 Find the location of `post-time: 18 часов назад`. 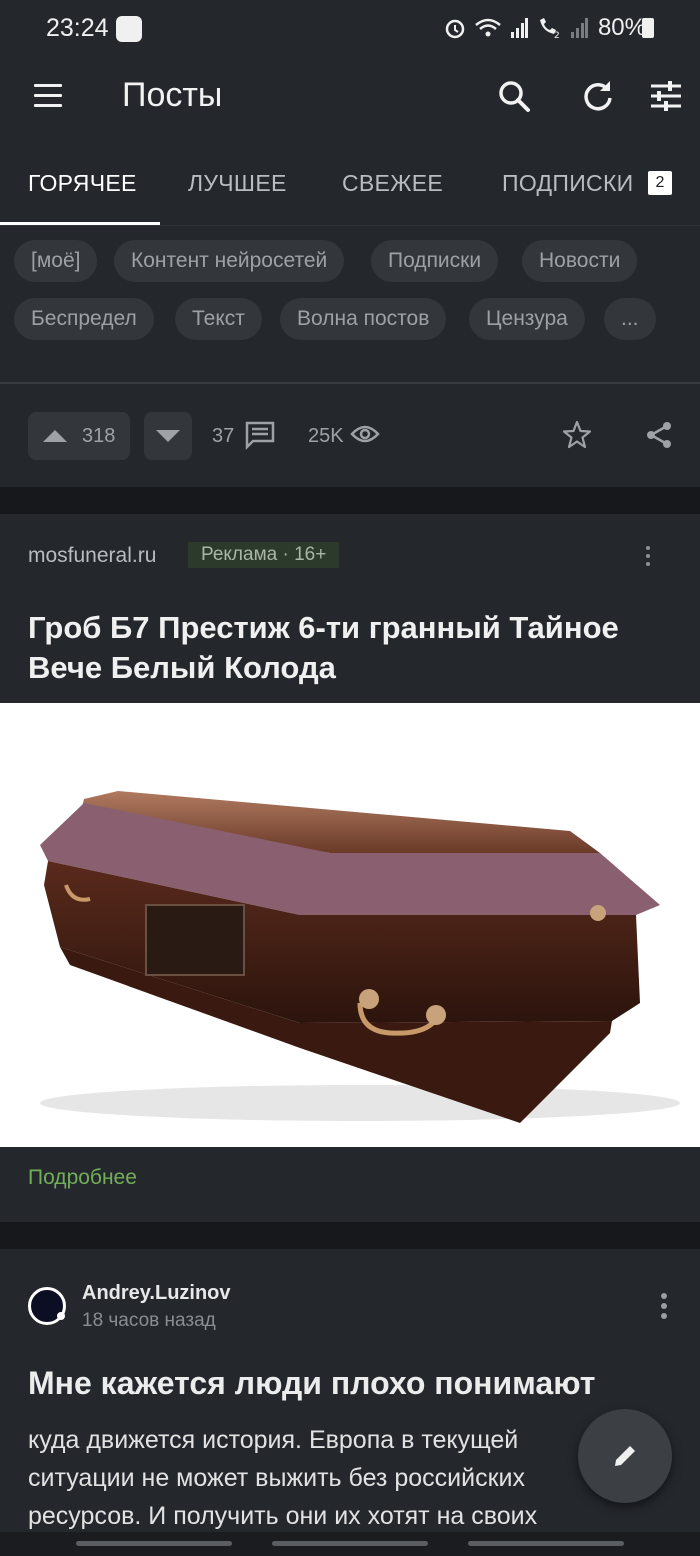

post-time: 18 часов назад is located at coordinates (149, 1320).